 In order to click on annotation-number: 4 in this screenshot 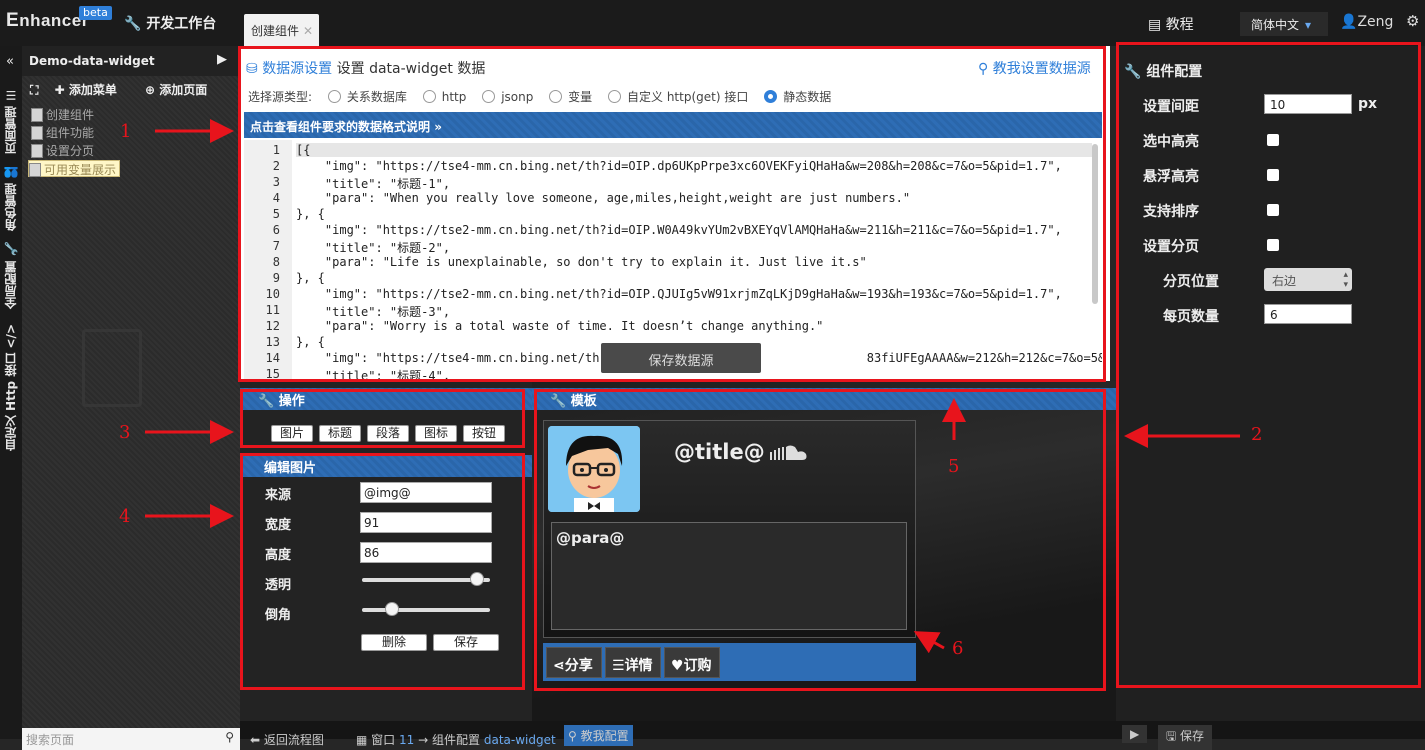, I will do `click(125, 516)`.